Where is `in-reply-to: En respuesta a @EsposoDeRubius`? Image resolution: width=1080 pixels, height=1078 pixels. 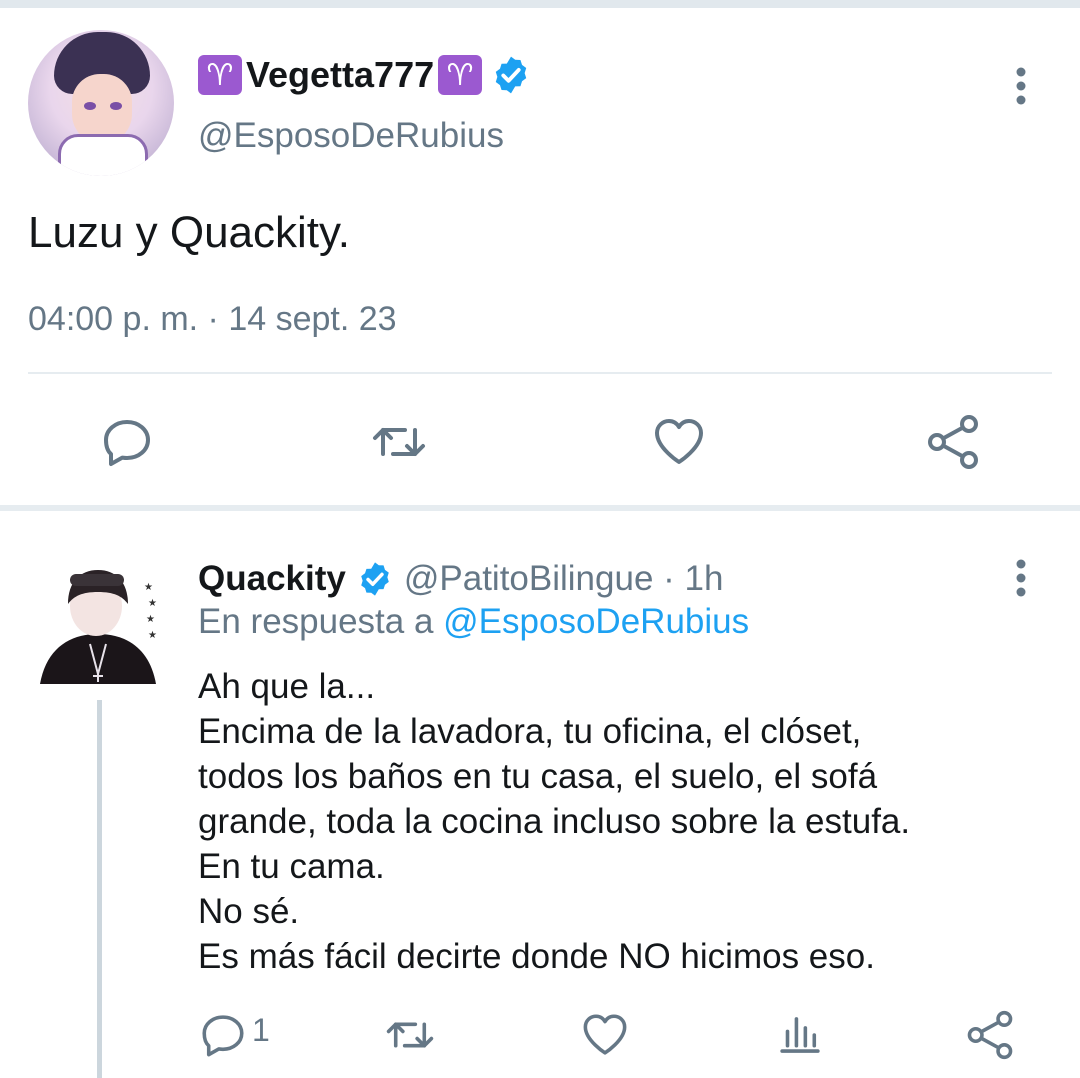 in-reply-to: En respuesta a @EsposoDeRubius is located at coordinates (473, 622).